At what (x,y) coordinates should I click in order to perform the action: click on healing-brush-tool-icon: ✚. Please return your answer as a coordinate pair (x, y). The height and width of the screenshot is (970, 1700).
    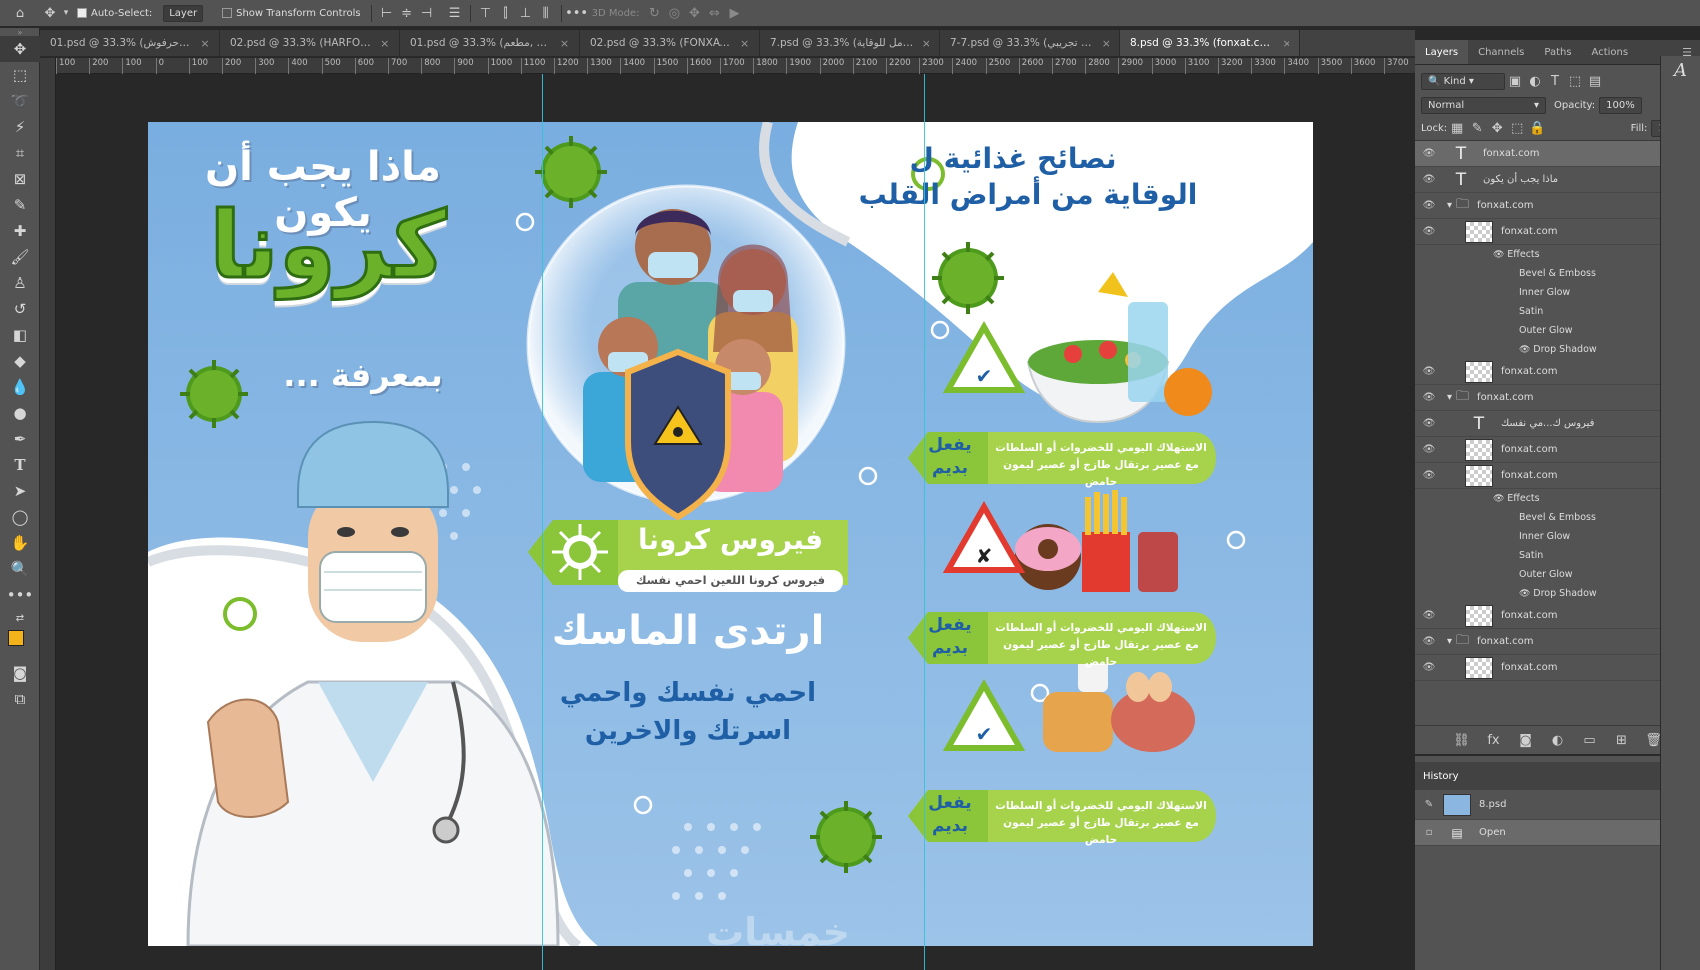
    Looking at the image, I should click on (20, 231).